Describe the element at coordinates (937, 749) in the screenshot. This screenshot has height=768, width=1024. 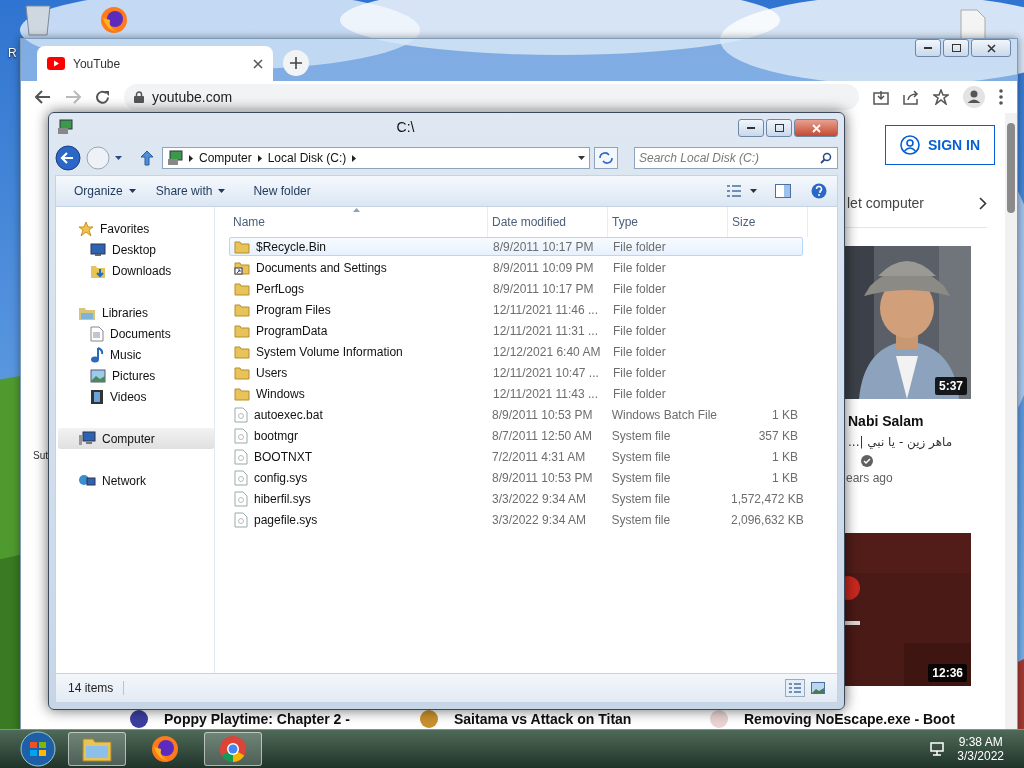
I see `network-status-icon` at that location.